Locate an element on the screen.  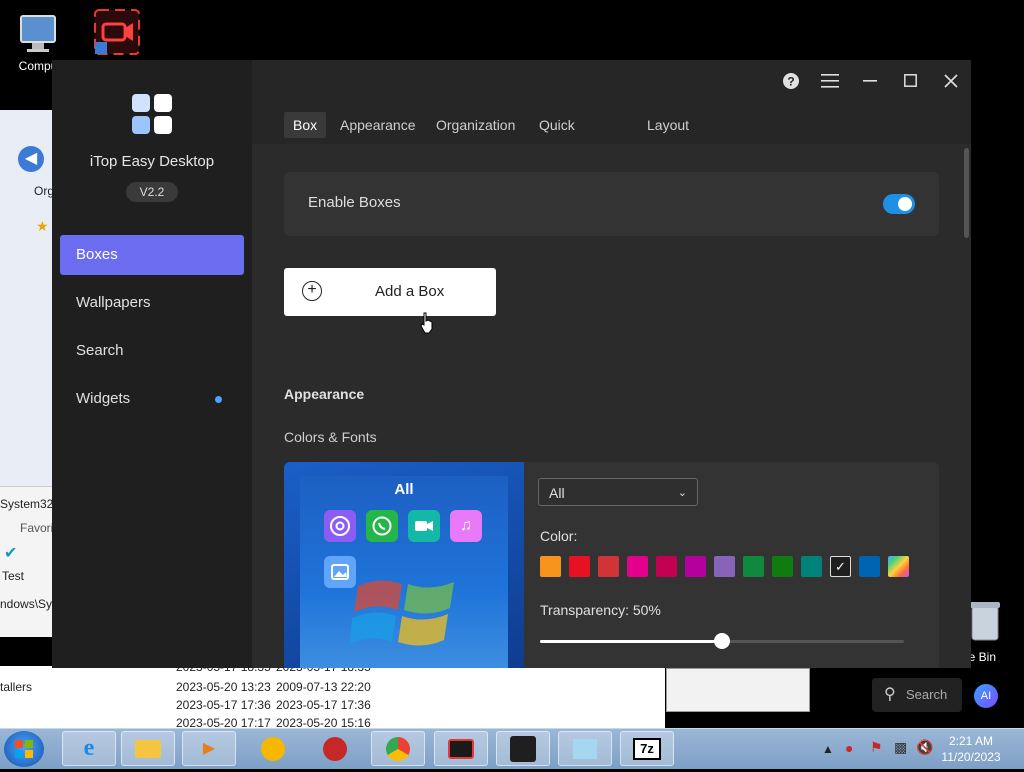
folder-icon is located at coordinates (148, 748).